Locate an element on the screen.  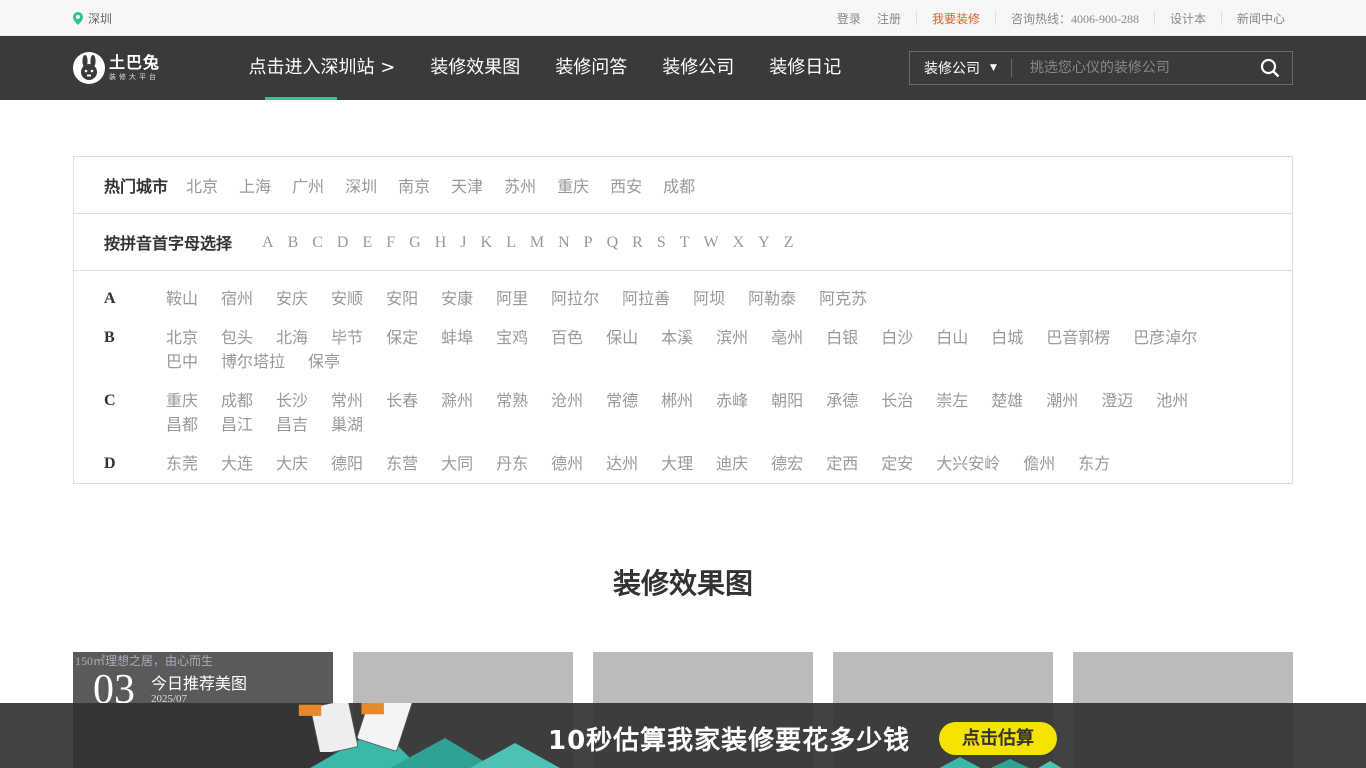
city-link: 滁州 is located at coordinates (457, 401).